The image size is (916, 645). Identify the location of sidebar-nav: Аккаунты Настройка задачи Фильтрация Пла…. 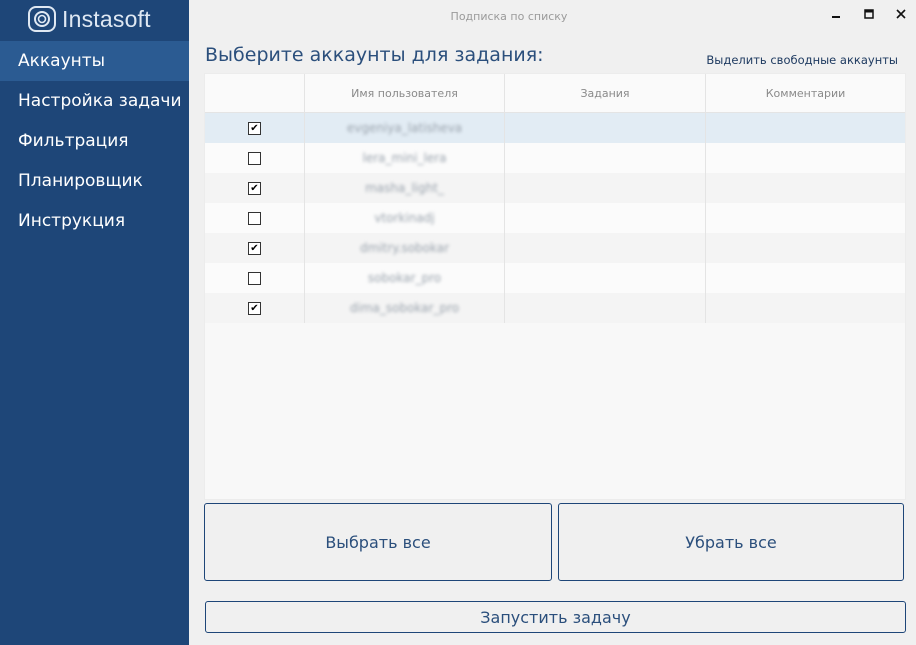
(94, 141).